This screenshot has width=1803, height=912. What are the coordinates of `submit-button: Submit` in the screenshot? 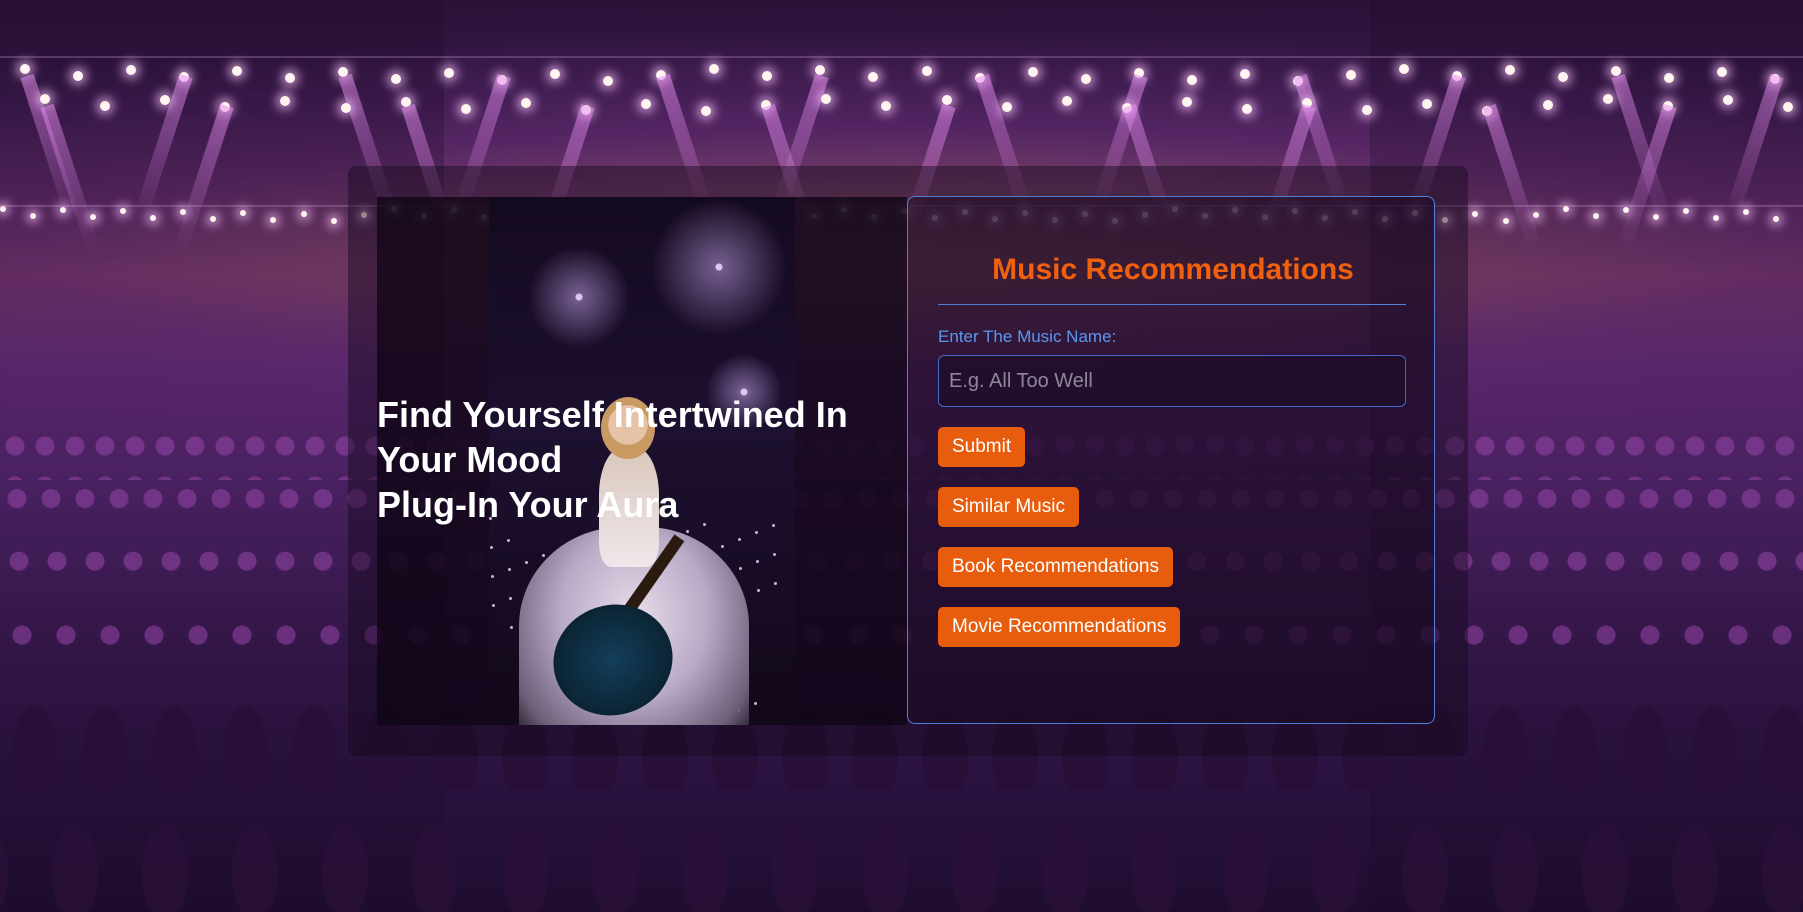 It's located at (982, 447).